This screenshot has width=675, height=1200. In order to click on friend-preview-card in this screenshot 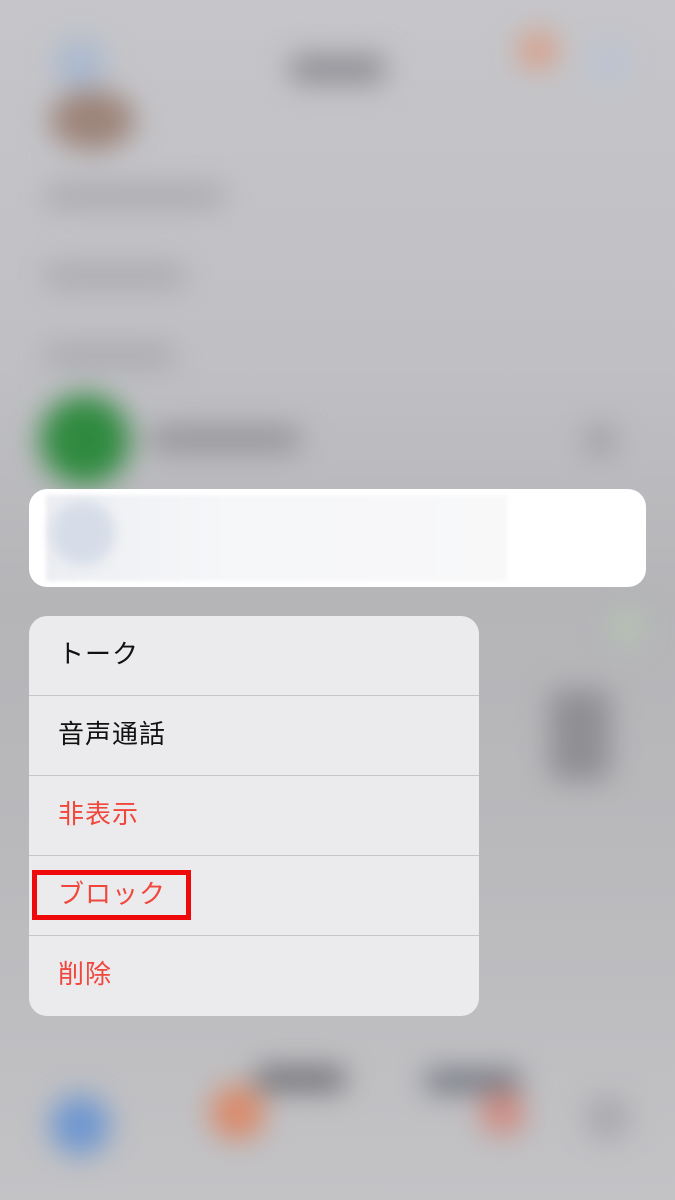, I will do `click(337, 538)`.